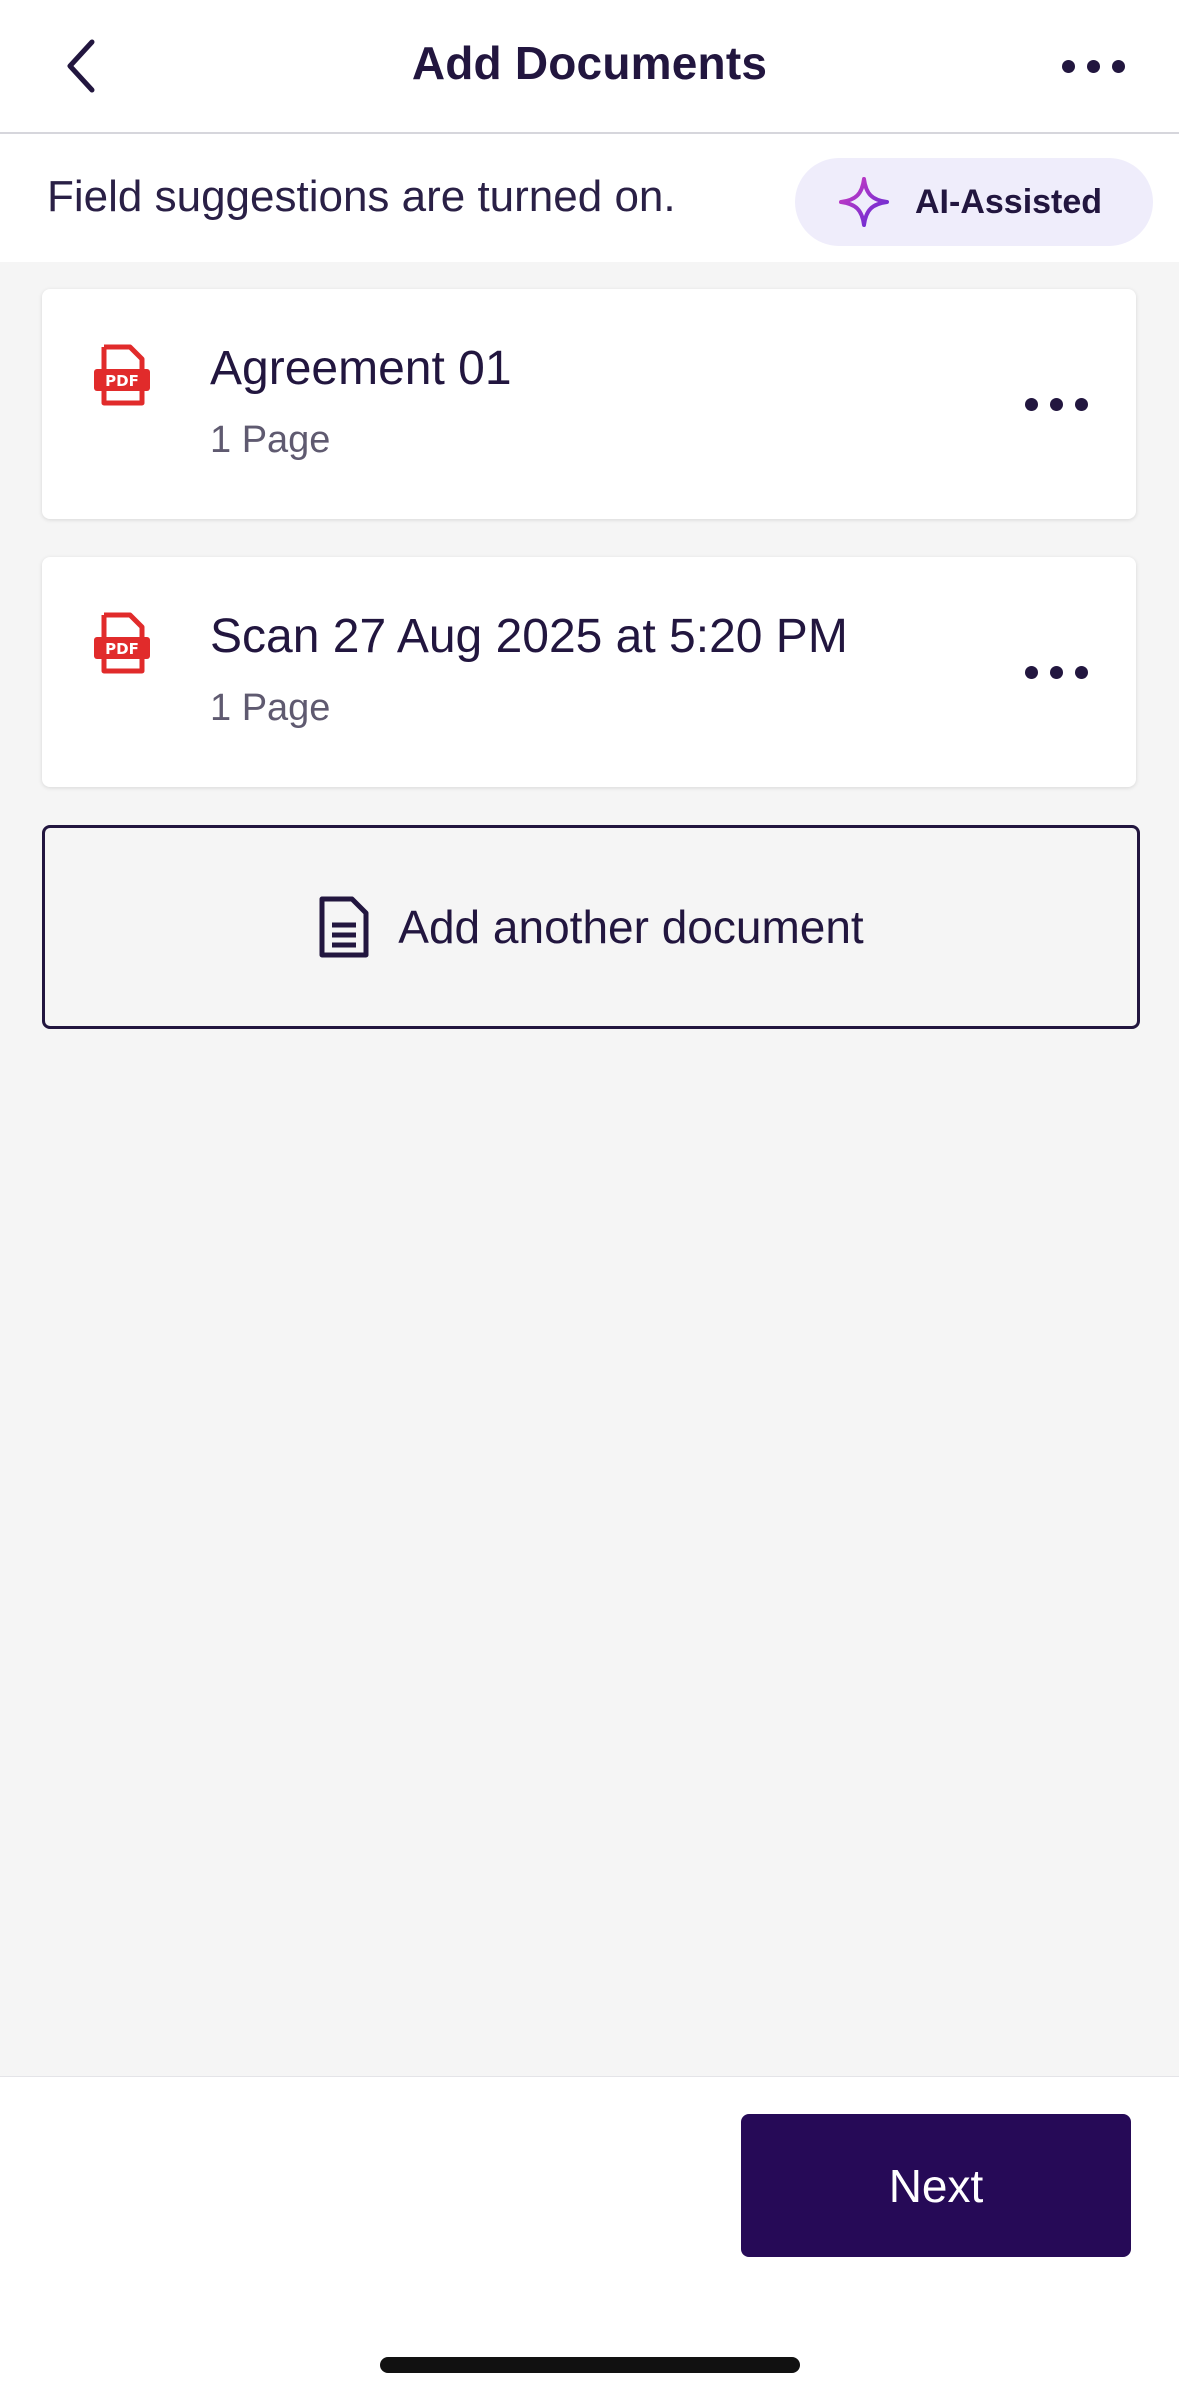  I want to click on add-another-document-label: Add another document, so click(631, 927).